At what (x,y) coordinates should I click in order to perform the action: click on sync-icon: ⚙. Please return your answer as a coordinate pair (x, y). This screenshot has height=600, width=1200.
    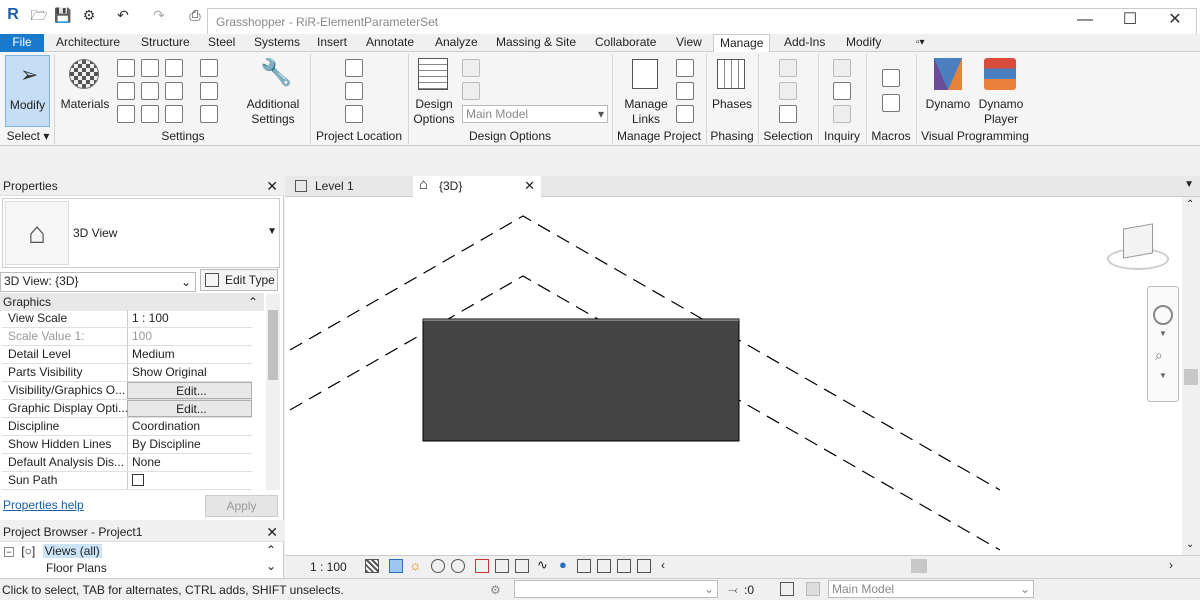
    Looking at the image, I should click on (89, 15).